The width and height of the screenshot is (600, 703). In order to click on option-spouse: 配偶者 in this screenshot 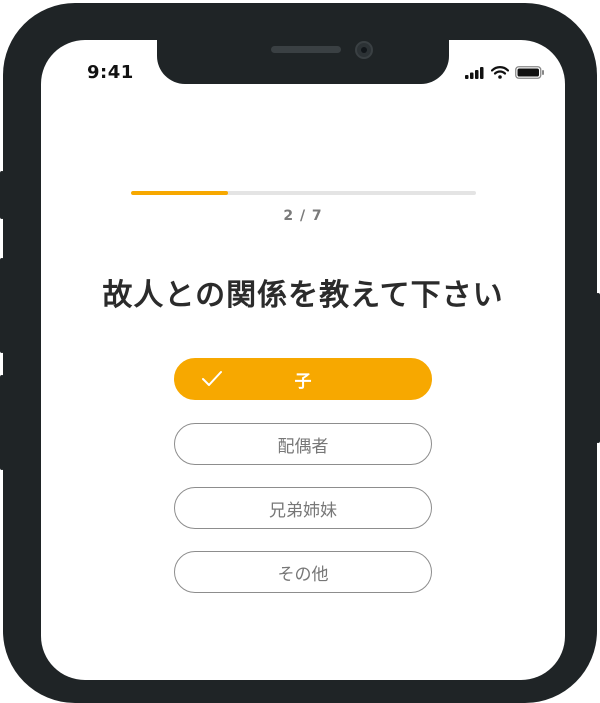, I will do `click(303, 444)`.